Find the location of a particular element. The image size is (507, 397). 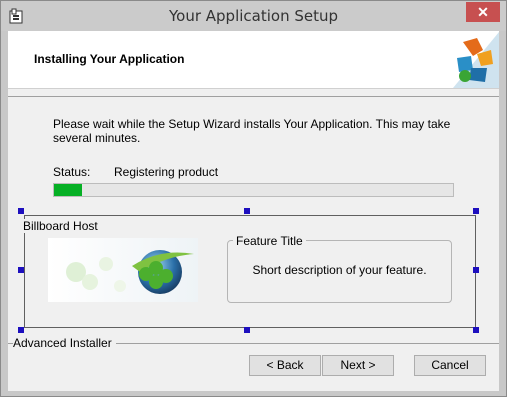

title-bar: Your Application Setup ✕ is located at coordinates (253, 16).